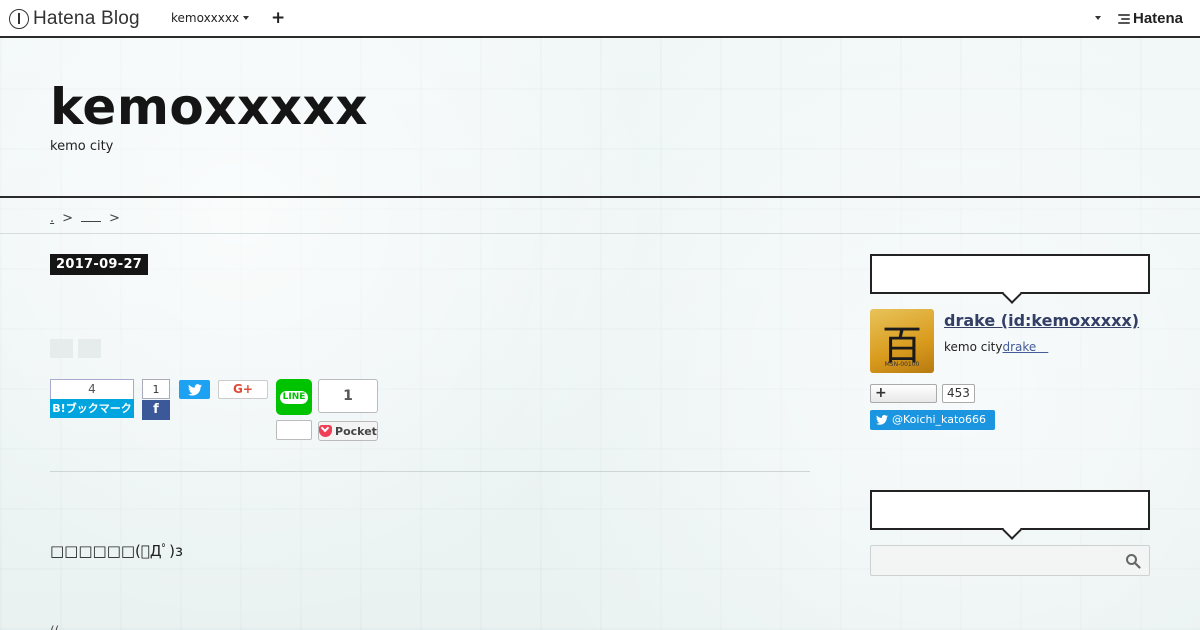 The width and height of the screenshot is (1200, 630). What do you see at coordinates (19, 19) in the screenshot?
I see `hatena-pen-icon` at bounding box center [19, 19].